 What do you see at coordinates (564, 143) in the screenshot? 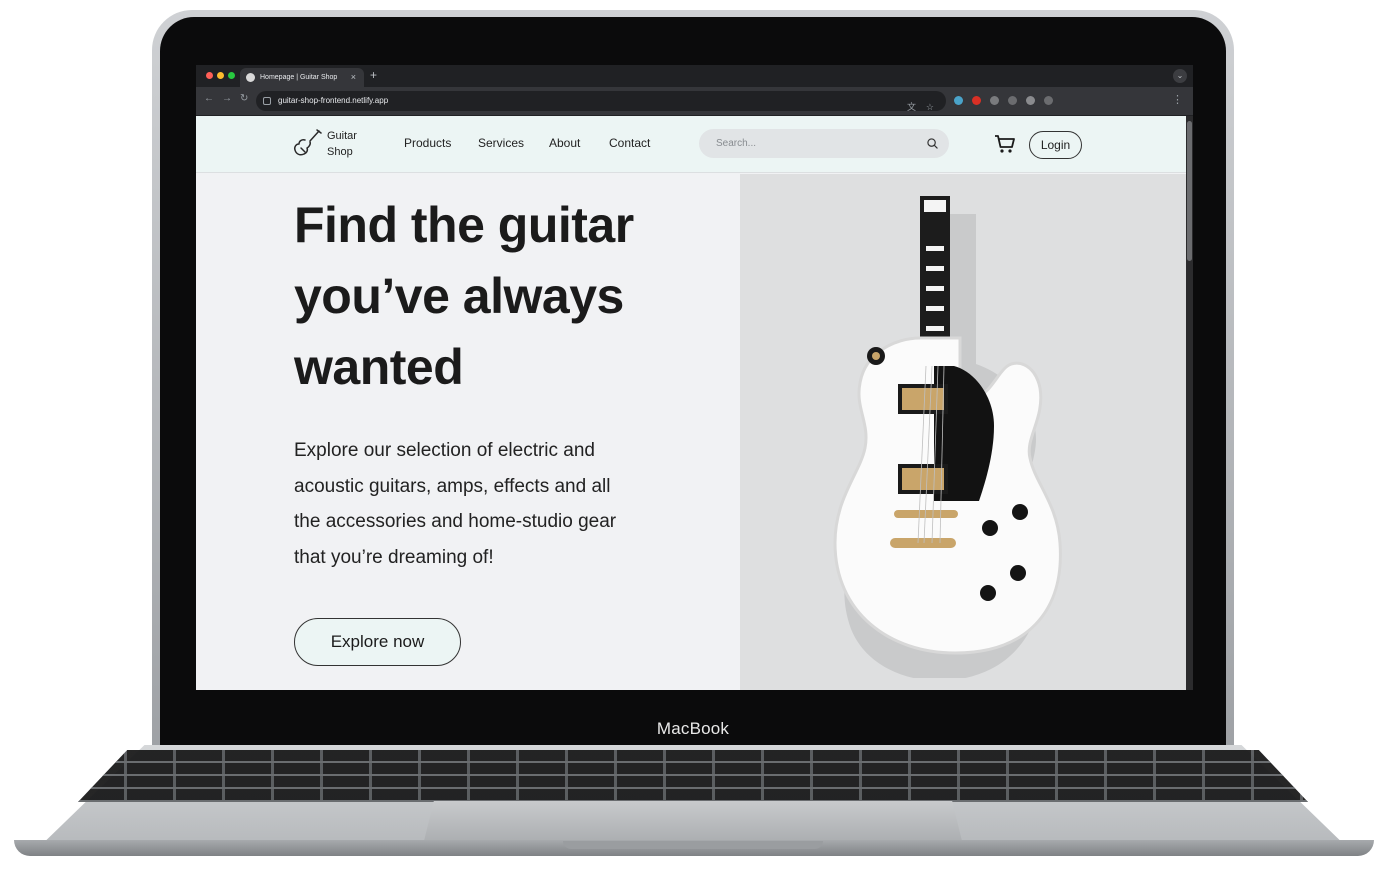
I see `nav-about: About` at bounding box center [564, 143].